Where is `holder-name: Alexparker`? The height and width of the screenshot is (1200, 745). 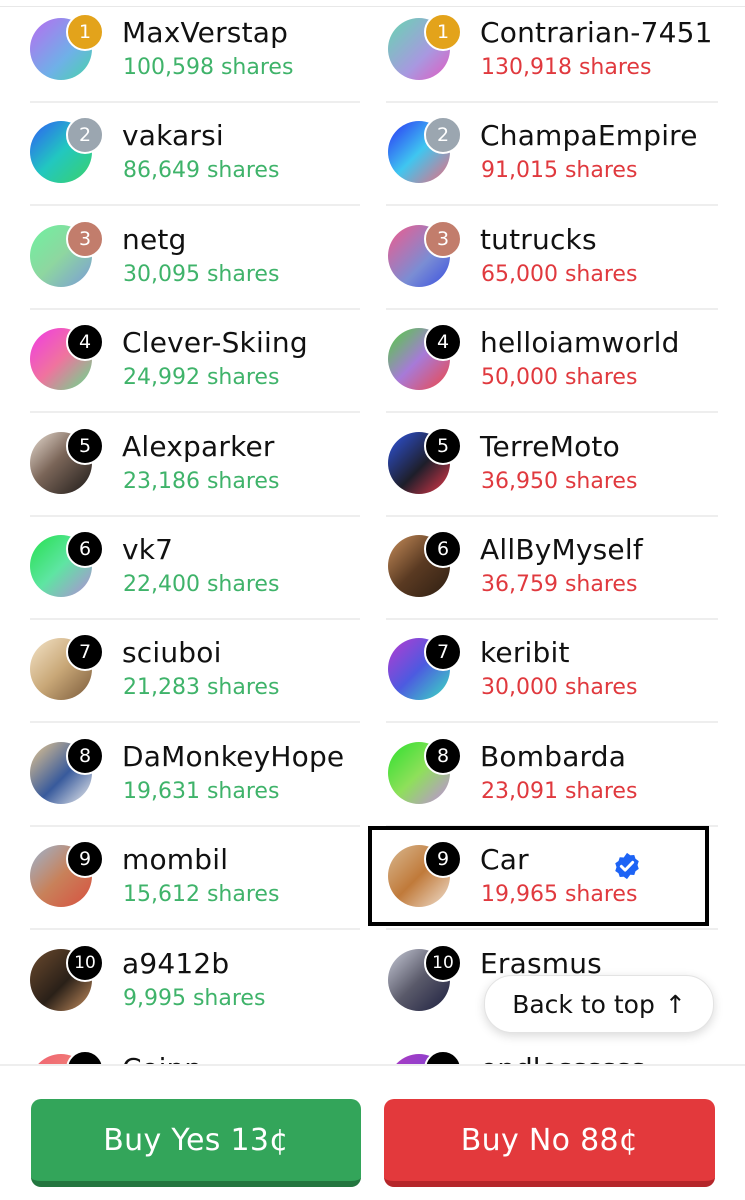
holder-name: Alexparker is located at coordinates (198, 446).